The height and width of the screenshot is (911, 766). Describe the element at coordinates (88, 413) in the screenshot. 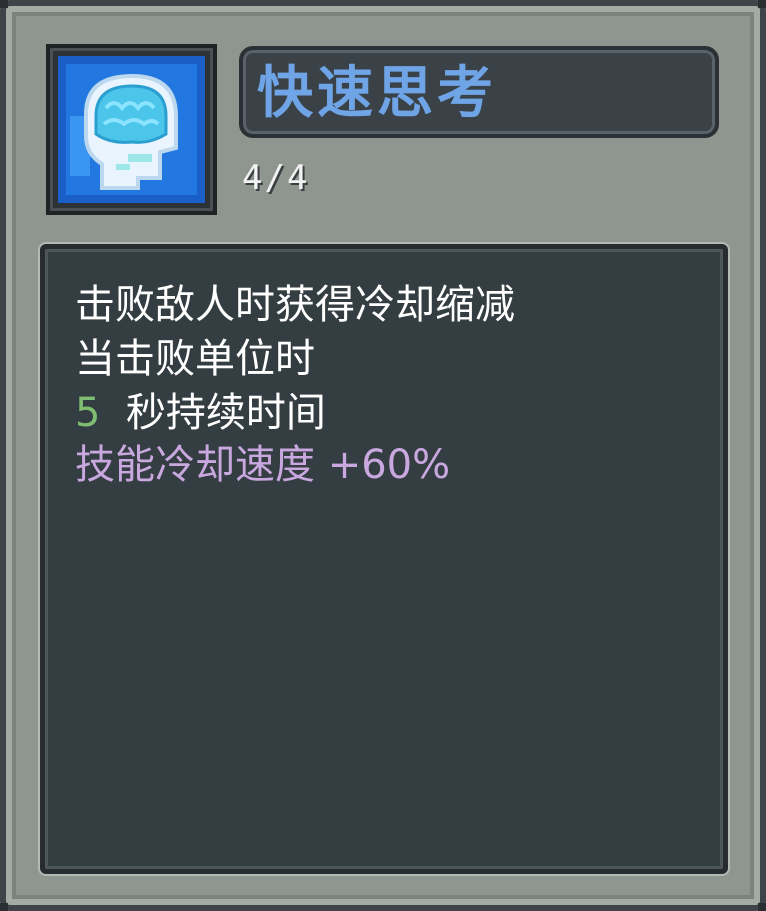

I see `duration-value: 5` at that location.